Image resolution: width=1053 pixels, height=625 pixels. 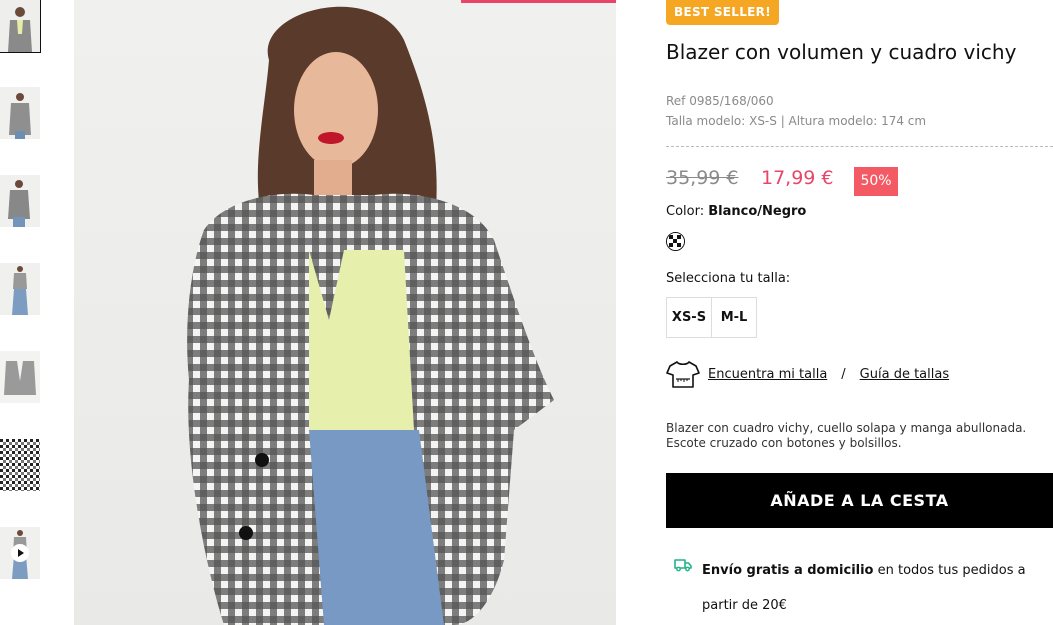 I want to click on swatch-pattern, so click(x=675, y=241).